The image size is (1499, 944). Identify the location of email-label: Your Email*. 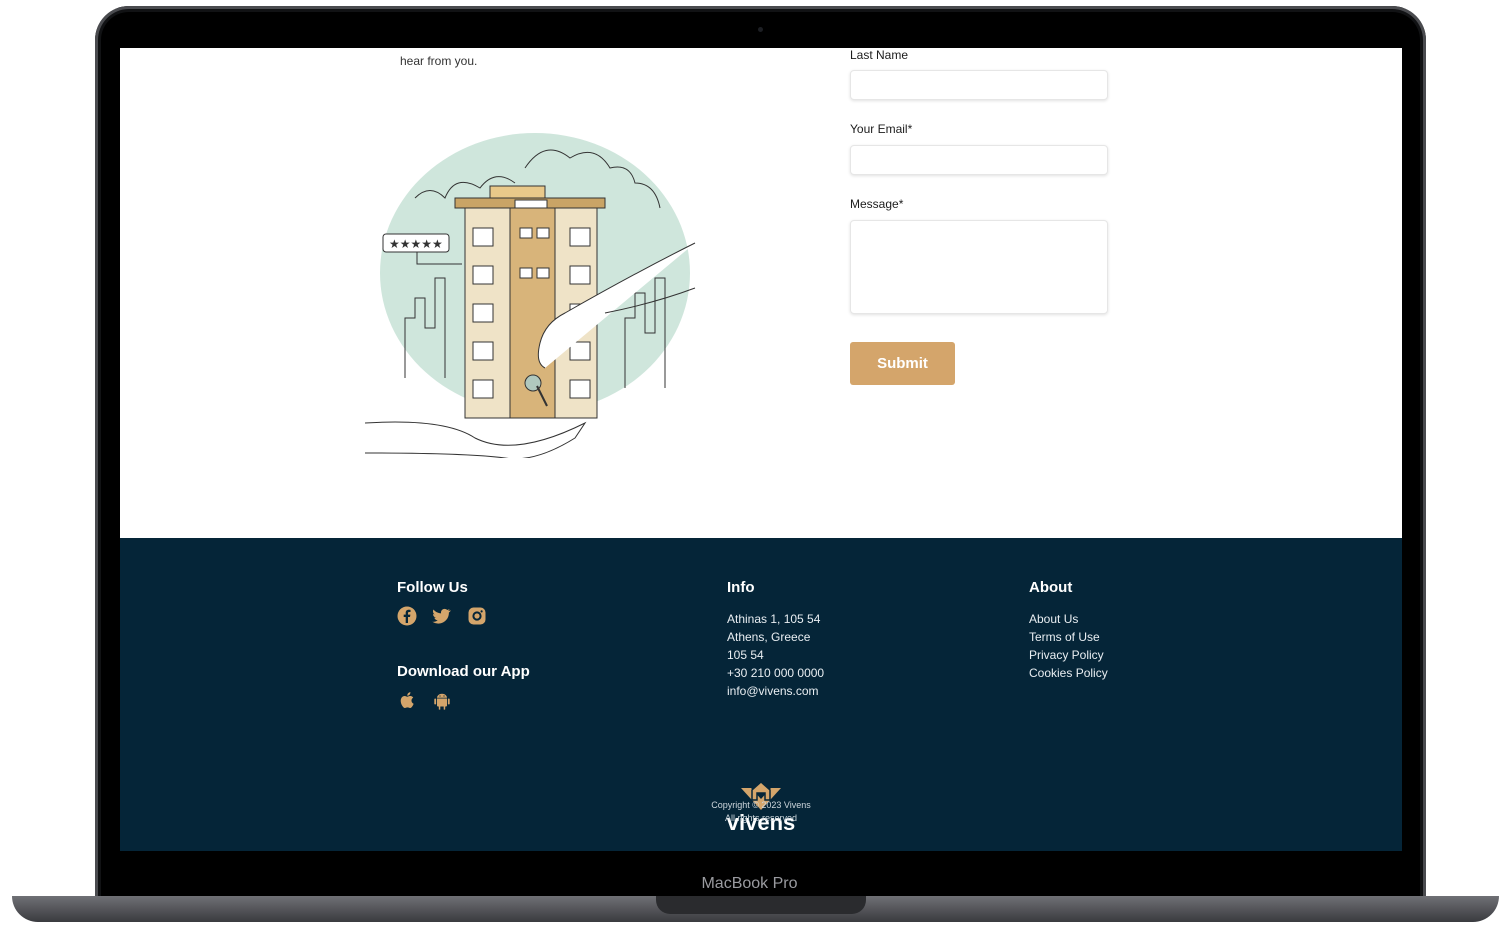
(881, 129).